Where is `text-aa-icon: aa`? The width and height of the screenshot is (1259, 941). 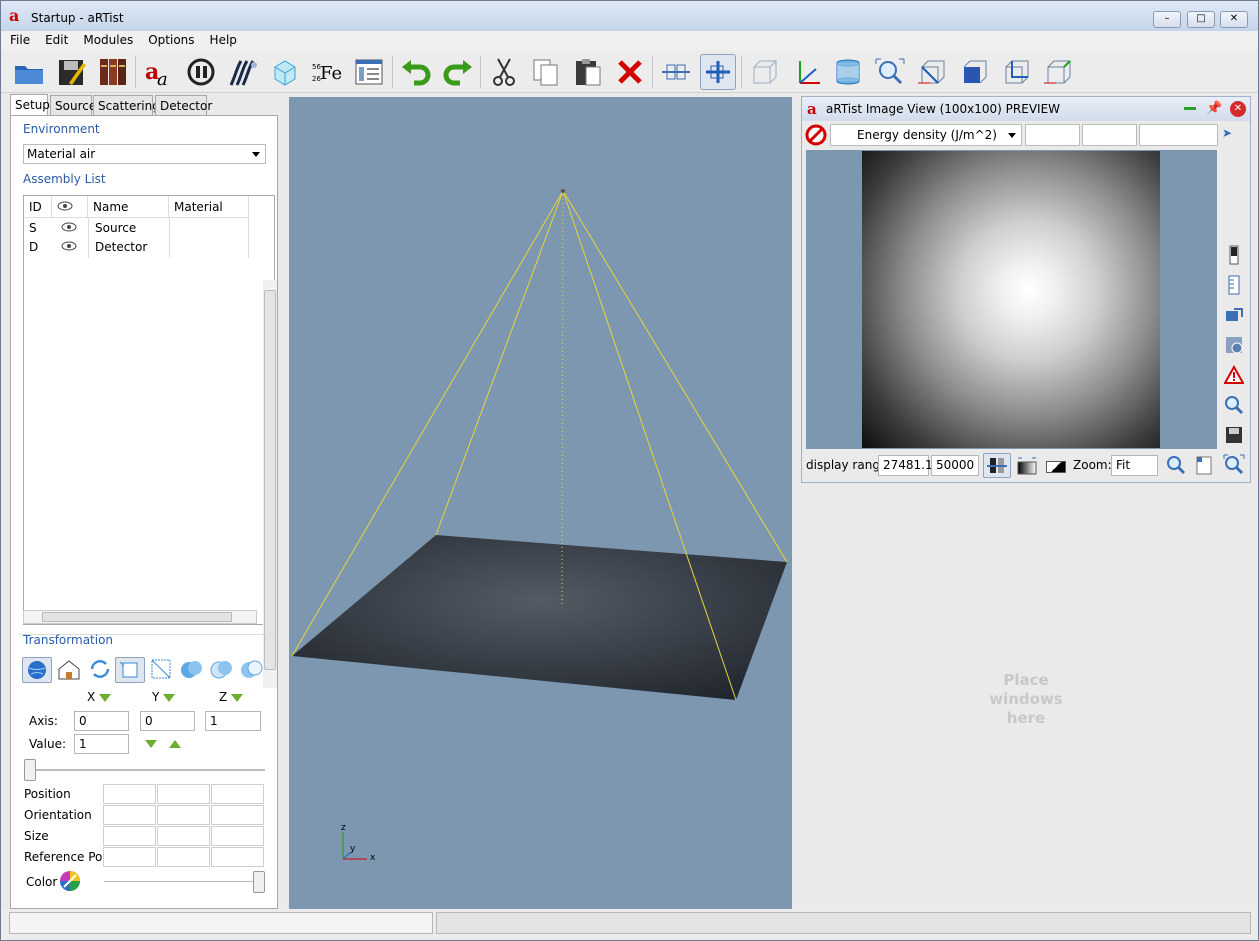 text-aa-icon: aa is located at coordinates (159, 72).